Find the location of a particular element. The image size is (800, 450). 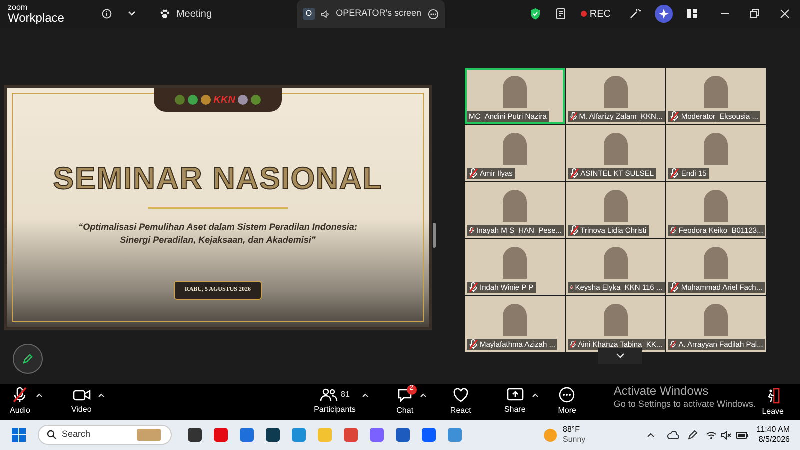

sun-icon is located at coordinates (550, 435).